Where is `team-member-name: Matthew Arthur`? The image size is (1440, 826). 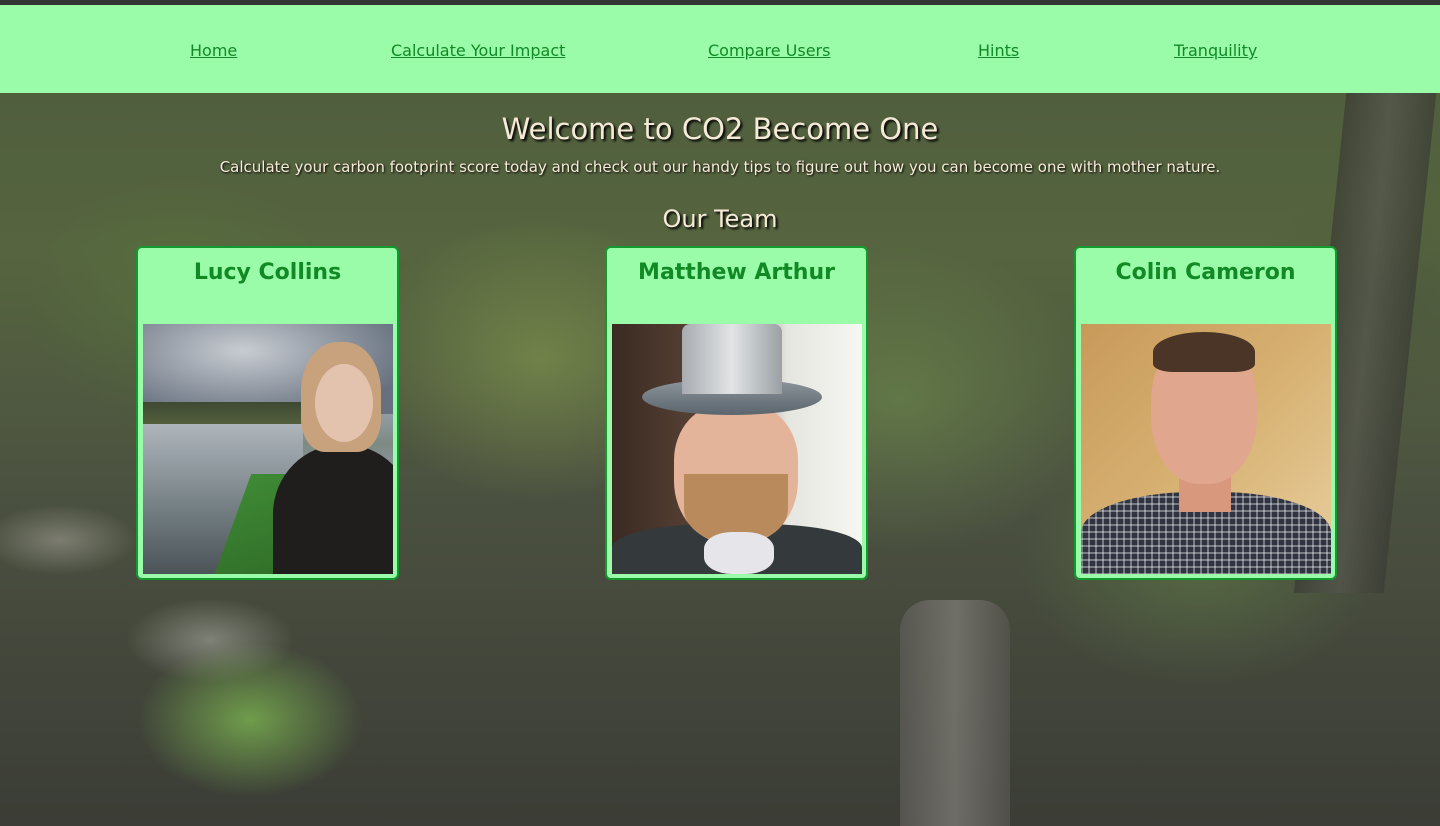 team-member-name: Matthew Arthur is located at coordinates (736, 272).